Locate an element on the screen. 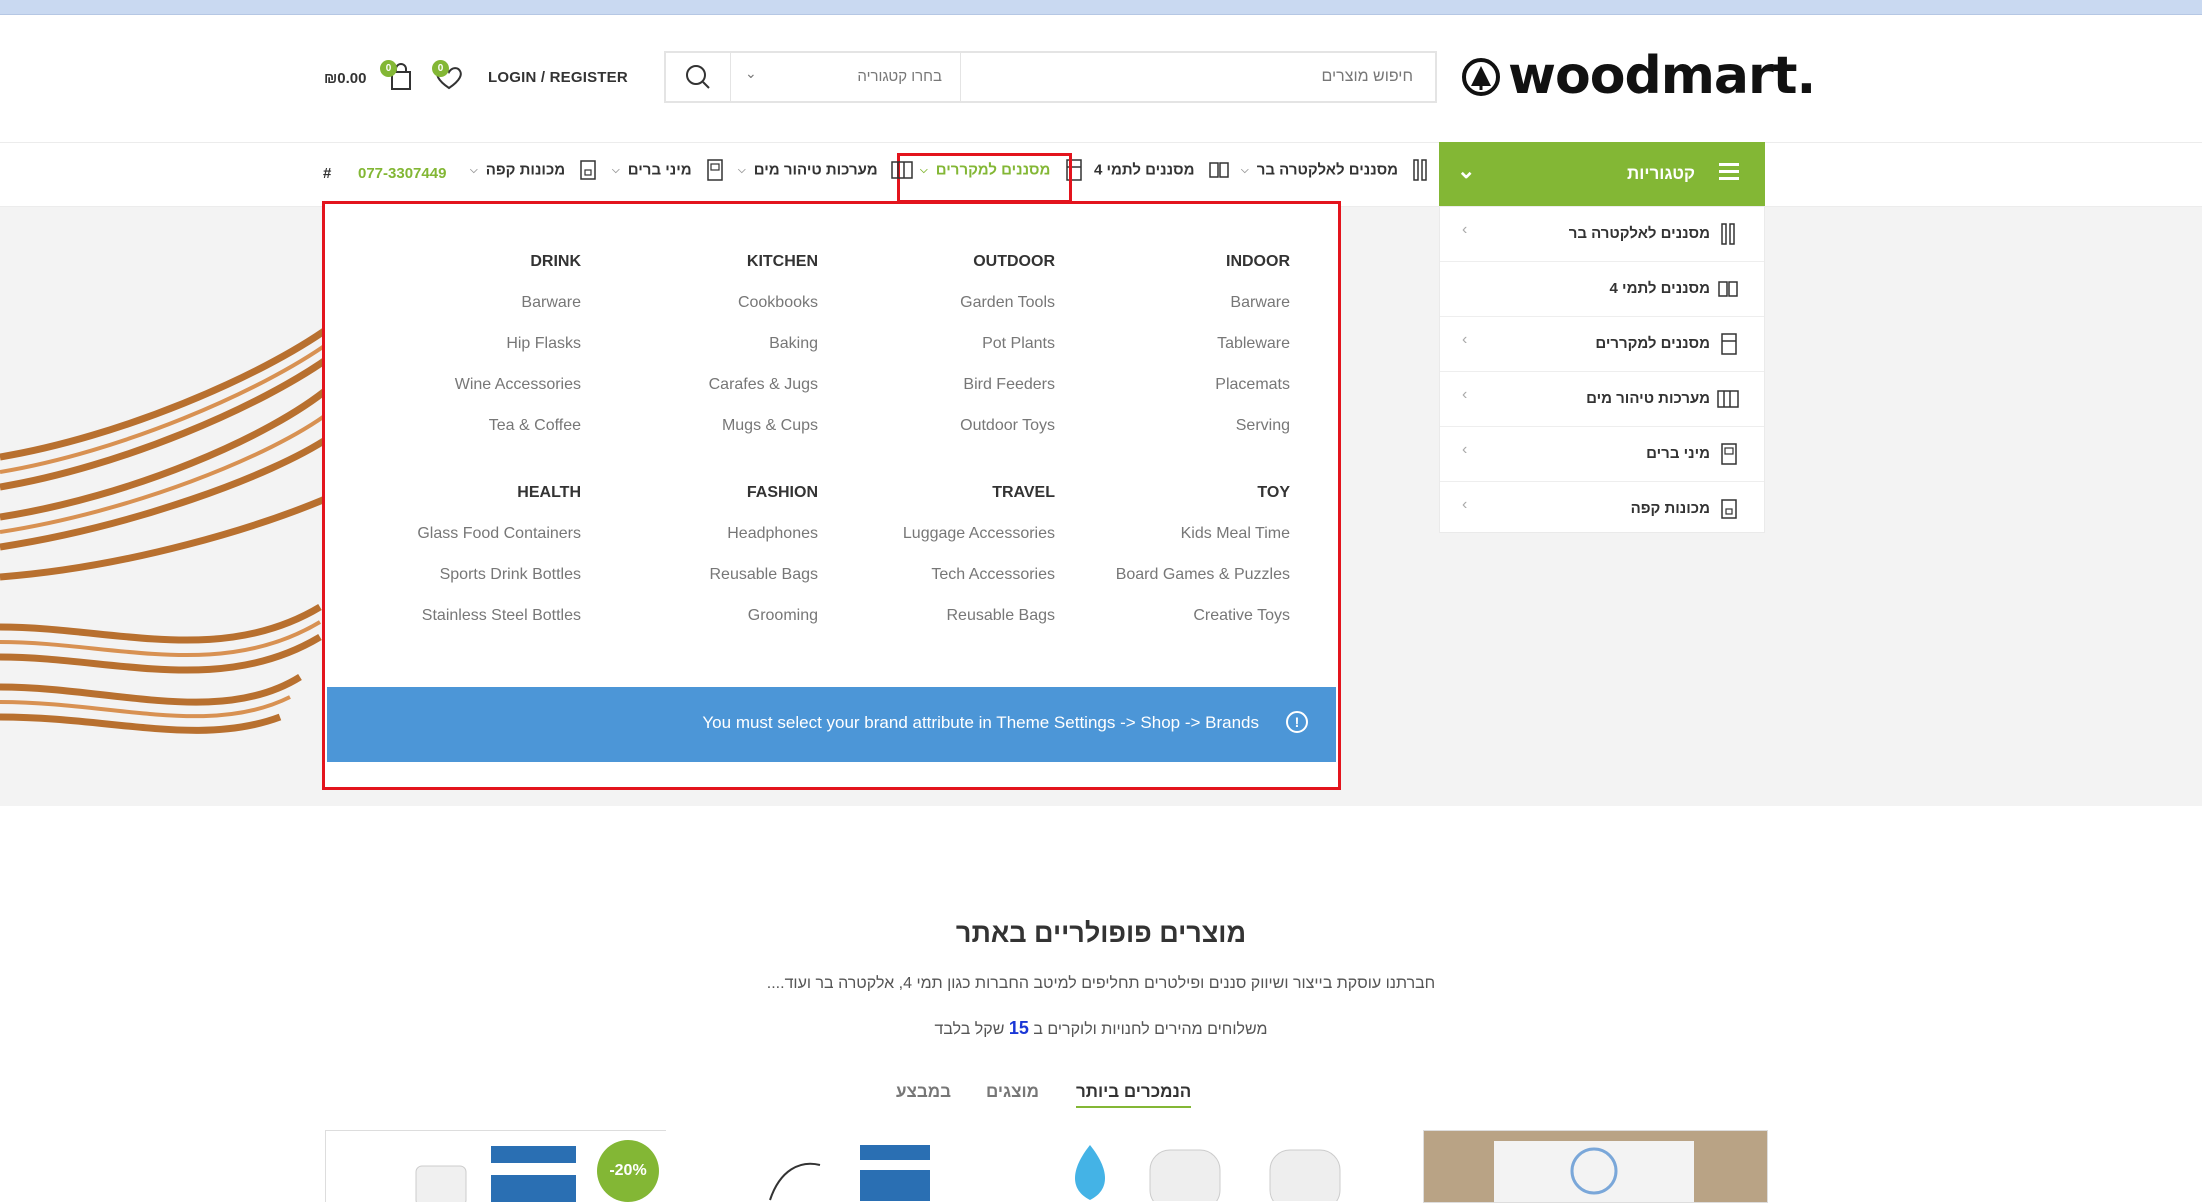 The image size is (2202, 1203). sidebar-item-water-purification: ‹ מערכות טיהור מים is located at coordinates (1602, 399).